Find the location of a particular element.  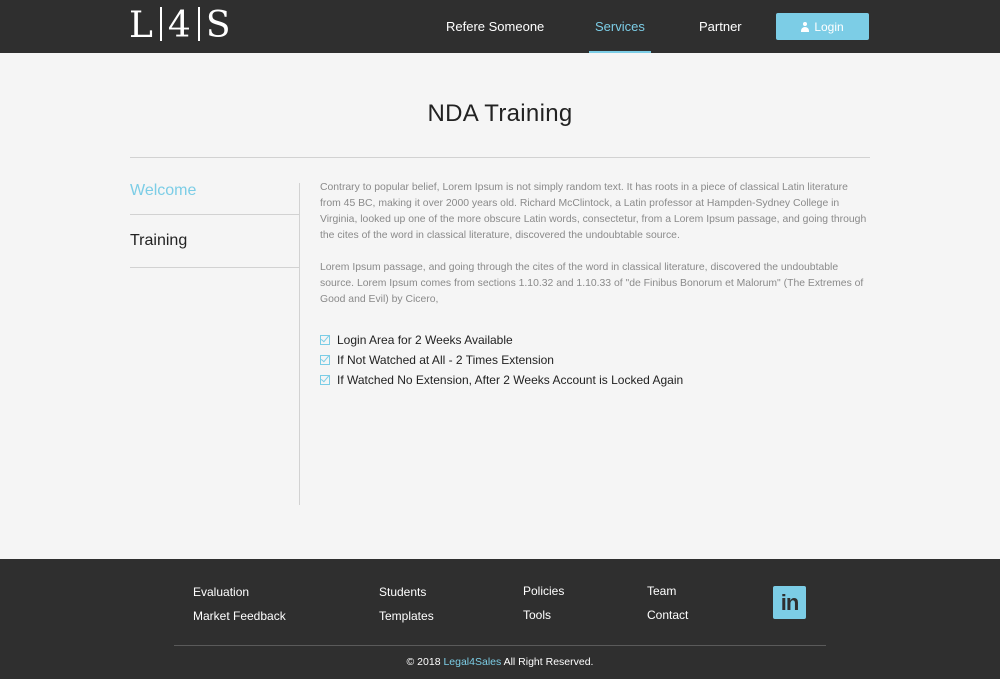

l4s-logo: L4S is located at coordinates (180, 26).